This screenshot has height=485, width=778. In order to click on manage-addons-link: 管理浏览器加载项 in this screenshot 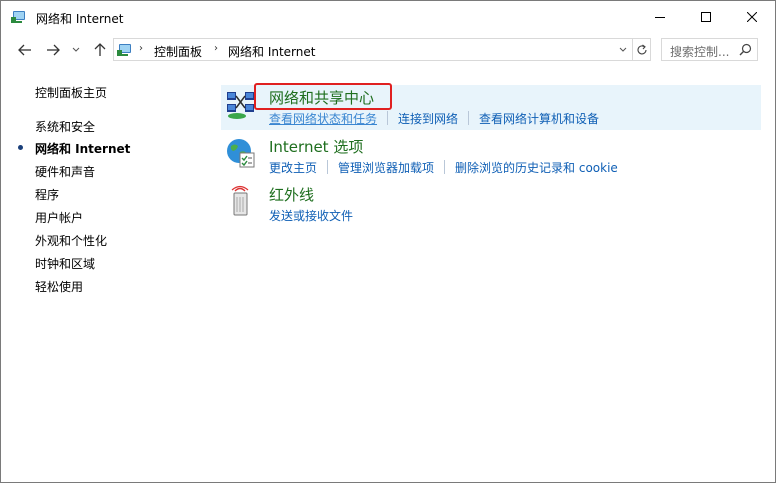, I will do `click(386, 167)`.